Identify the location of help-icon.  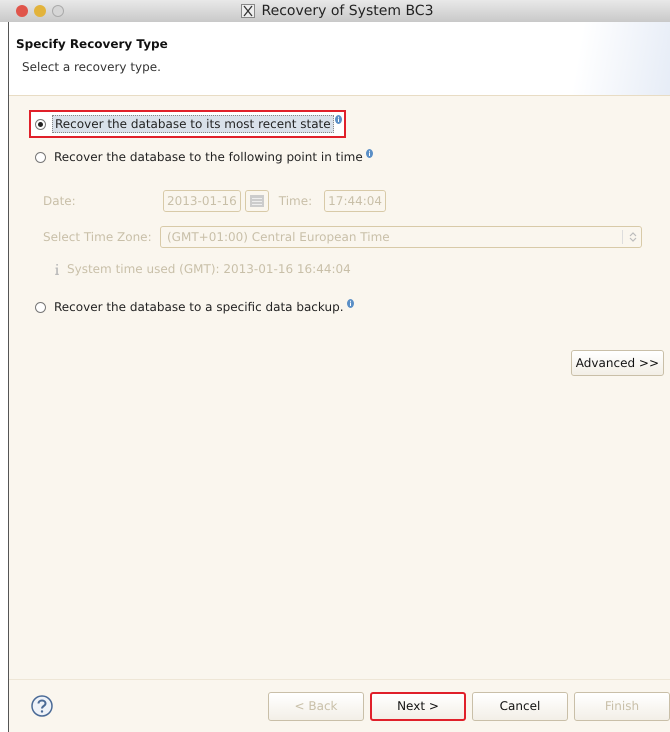
(42, 706).